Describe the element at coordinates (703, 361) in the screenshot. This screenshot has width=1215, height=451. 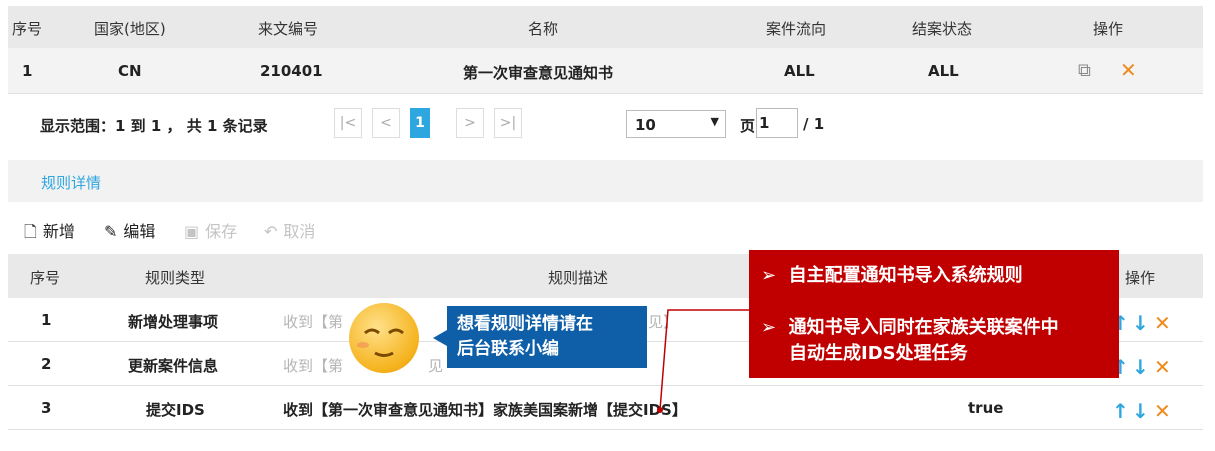
I see `pointer-line` at that location.